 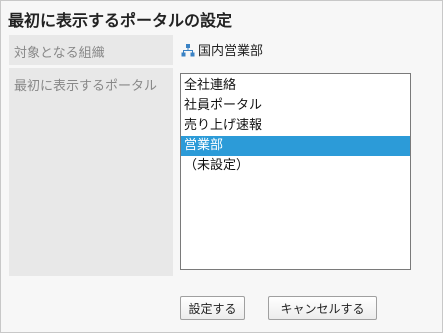 What do you see at coordinates (295, 166) in the screenshot?
I see `portal-option: （未設定）` at bounding box center [295, 166].